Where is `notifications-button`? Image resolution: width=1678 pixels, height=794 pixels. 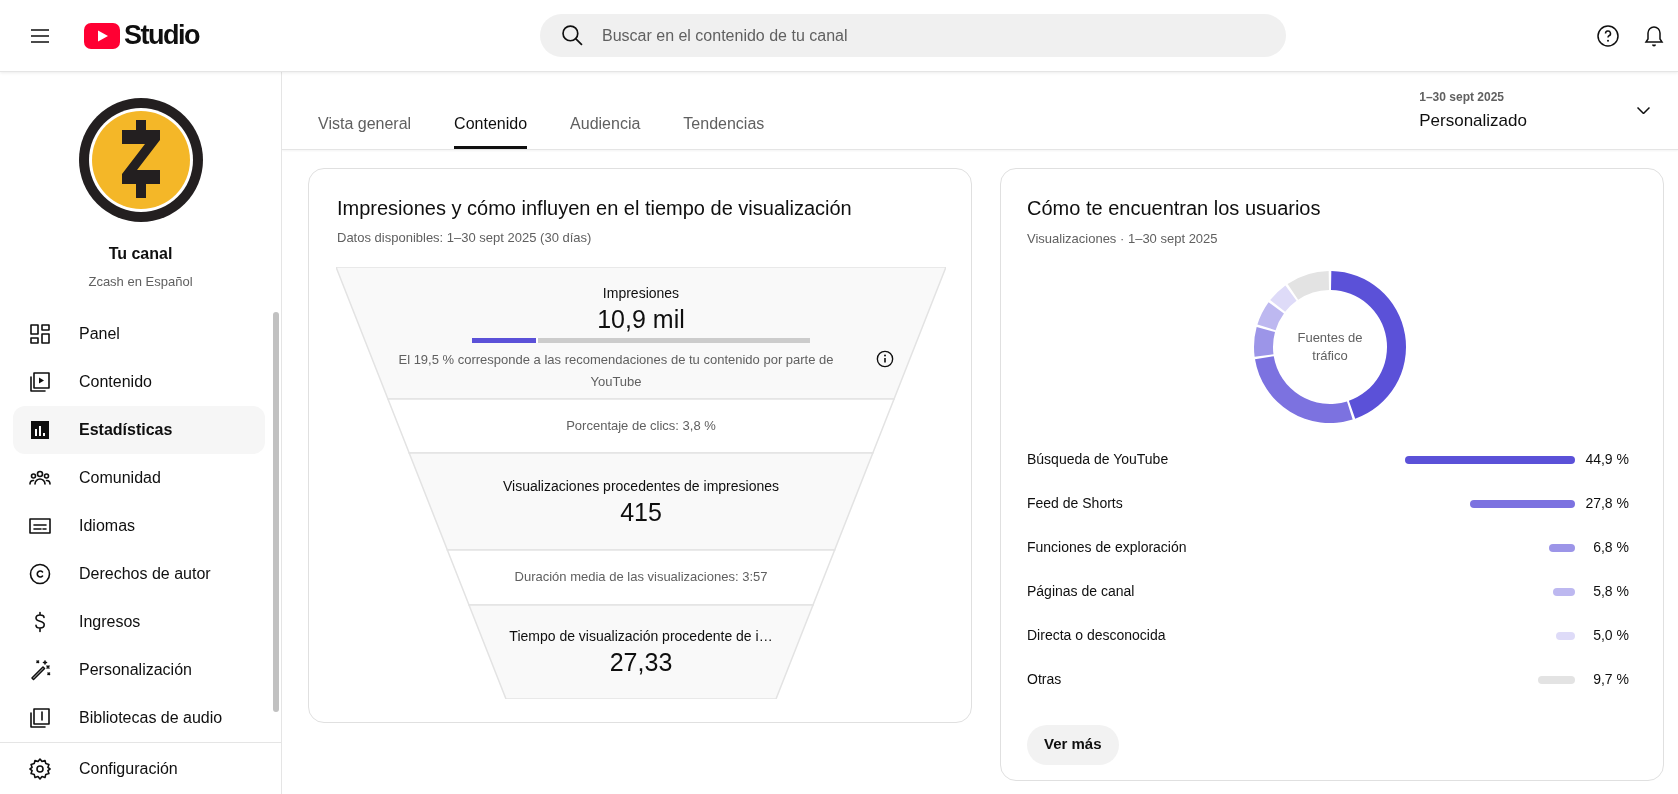 notifications-button is located at coordinates (1654, 35).